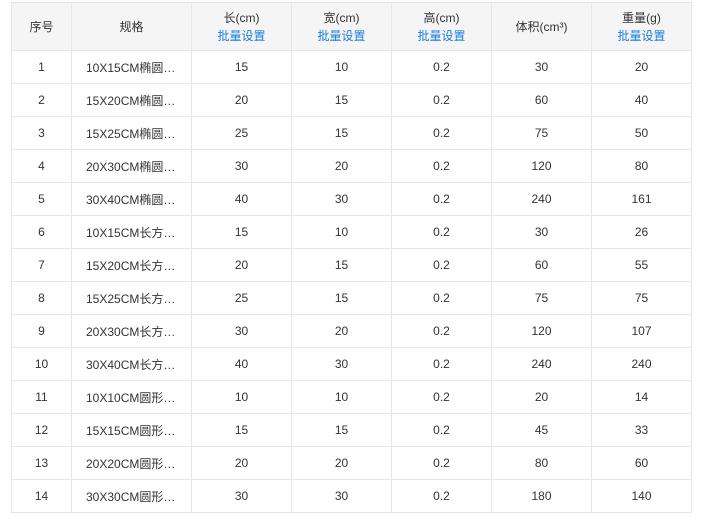 The height and width of the screenshot is (523, 710). What do you see at coordinates (641, 100) in the screenshot?
I see `cell-weight: 40` at bounding box center [641, 100].